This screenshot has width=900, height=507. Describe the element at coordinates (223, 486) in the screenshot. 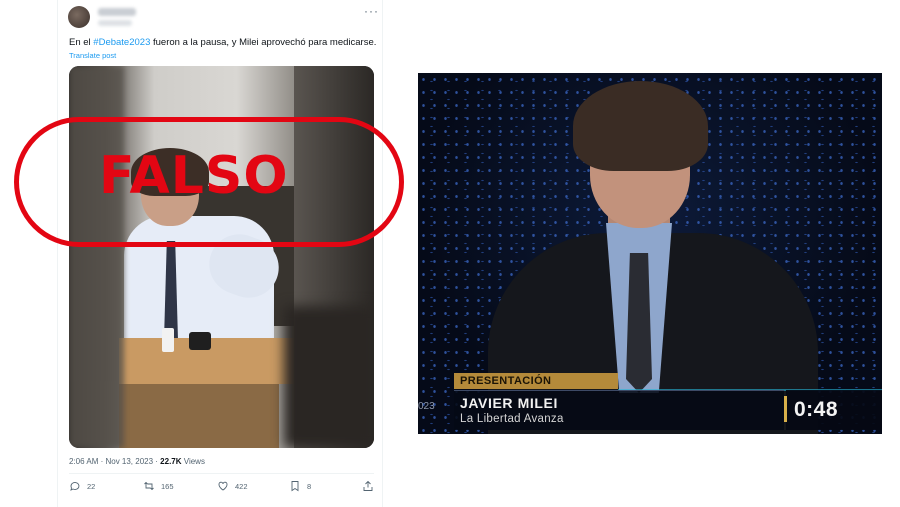

I see `like-icon` at that location.